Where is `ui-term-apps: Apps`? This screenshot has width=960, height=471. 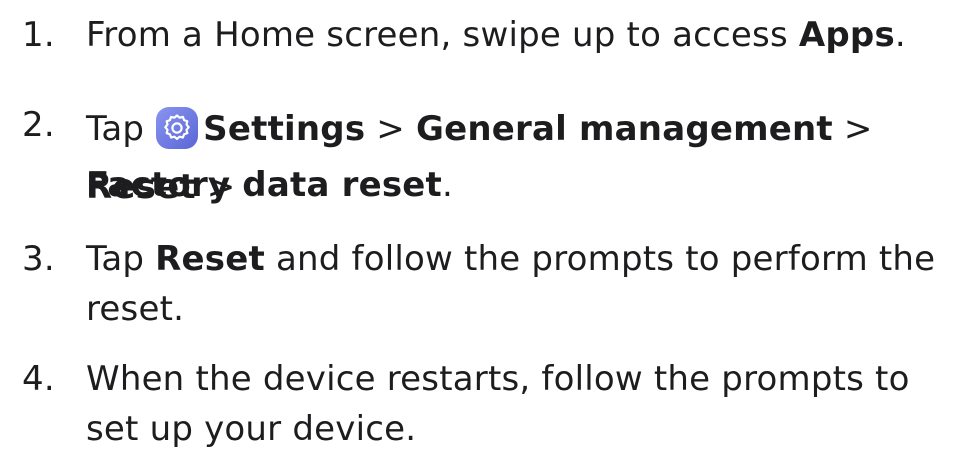 ui-term-apps: Apps is located at coordinates (846, 35).